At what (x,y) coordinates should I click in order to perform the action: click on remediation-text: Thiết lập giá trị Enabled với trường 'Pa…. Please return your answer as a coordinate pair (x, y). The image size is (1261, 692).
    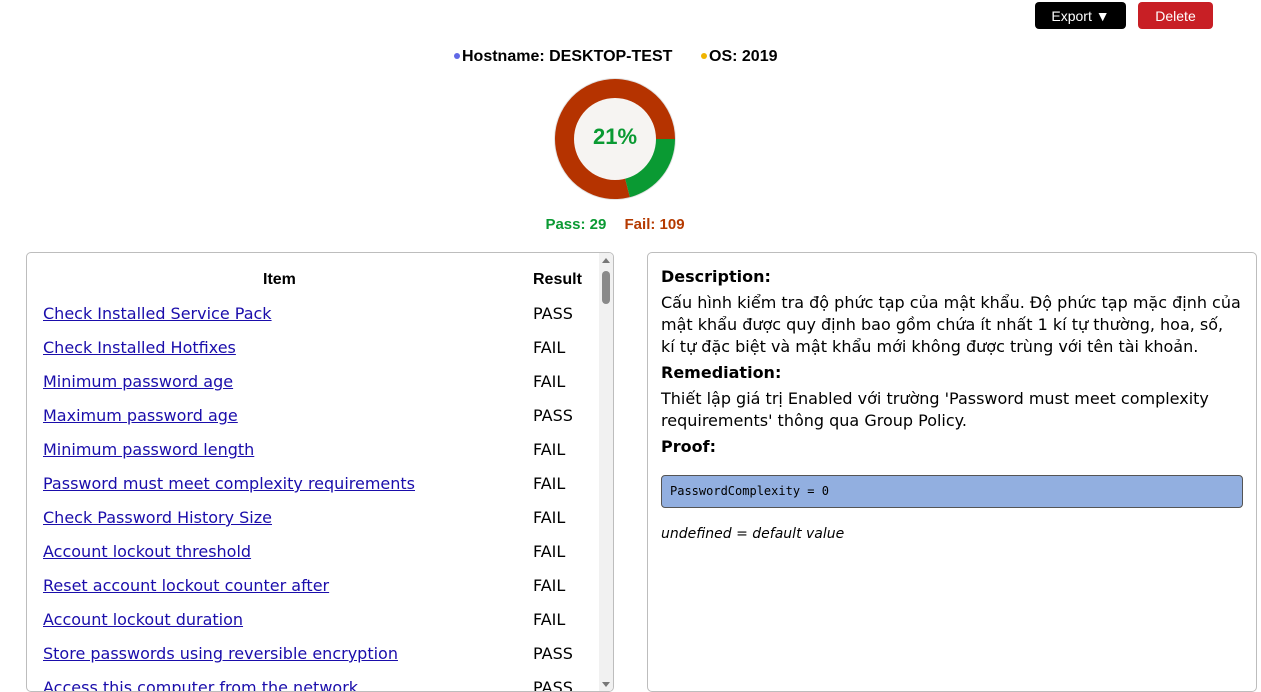
    Looking at the image, I should click on (935, 409).